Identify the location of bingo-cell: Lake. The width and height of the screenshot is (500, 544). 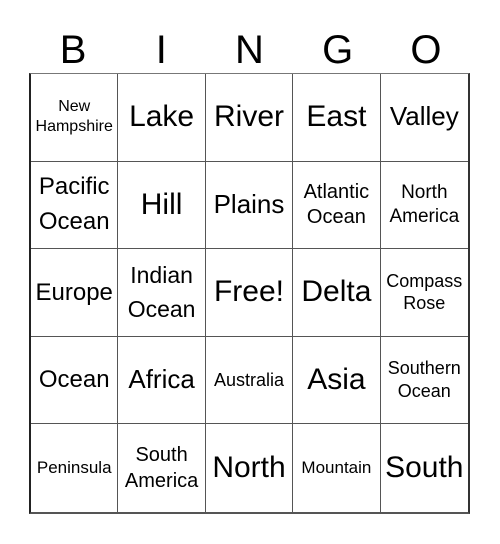
(162, 118).